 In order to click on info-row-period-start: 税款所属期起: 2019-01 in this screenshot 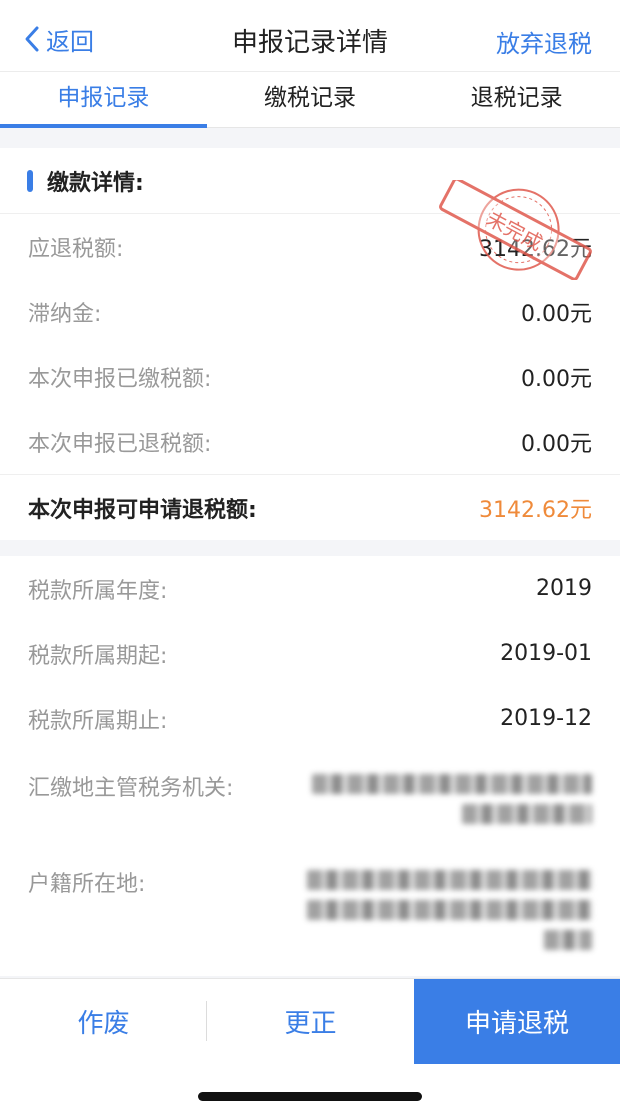, I will do `click(310, 653)`.